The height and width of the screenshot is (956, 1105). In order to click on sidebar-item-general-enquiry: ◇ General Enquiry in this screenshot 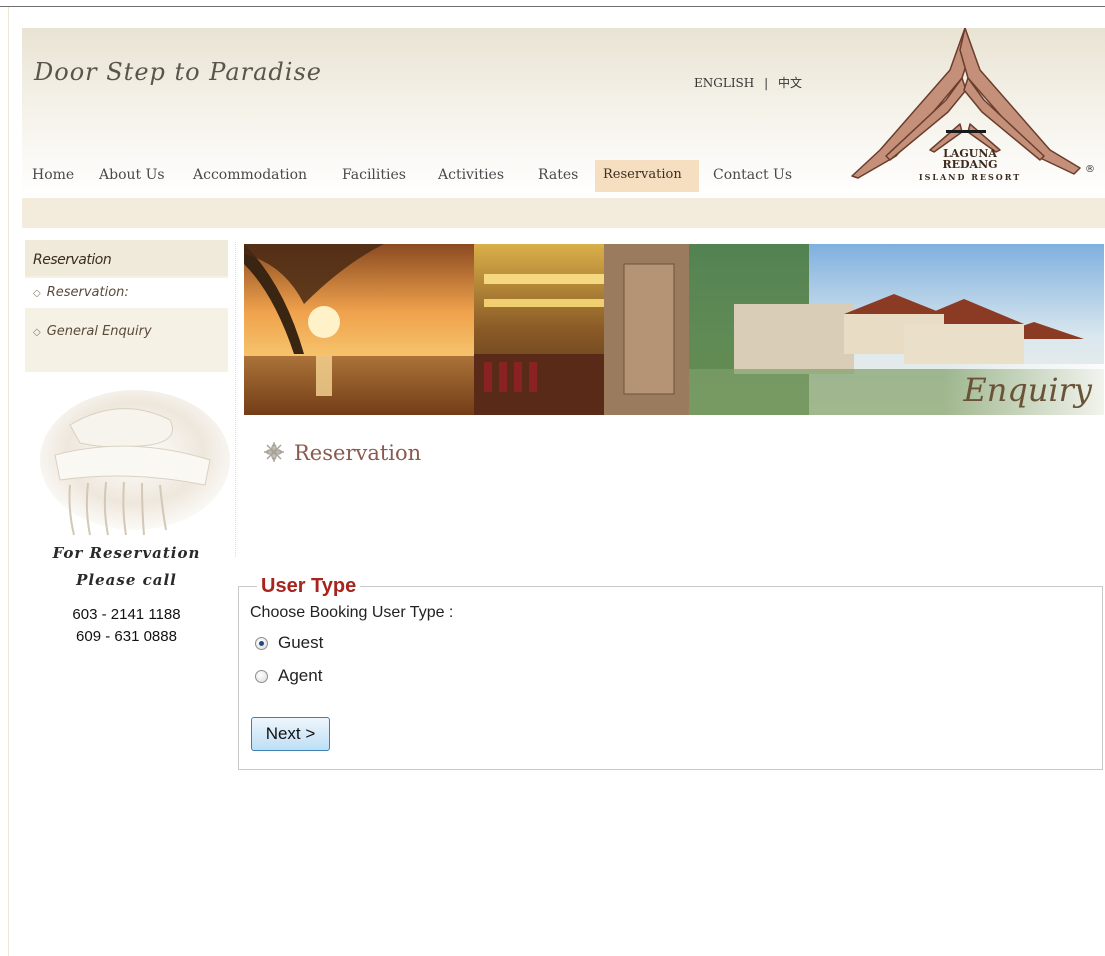, I will do `click(126, 332)`.